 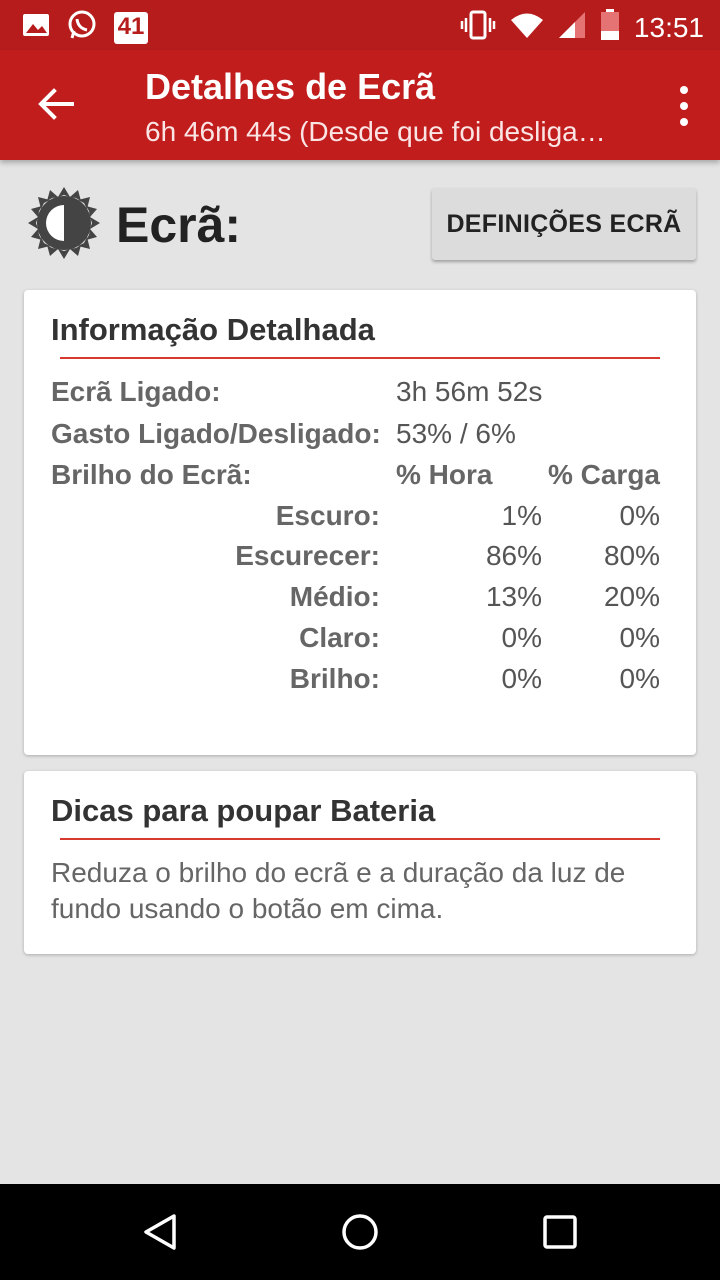 I want to click on brightness-row-label: Médio:, so click(x=334, y=596).